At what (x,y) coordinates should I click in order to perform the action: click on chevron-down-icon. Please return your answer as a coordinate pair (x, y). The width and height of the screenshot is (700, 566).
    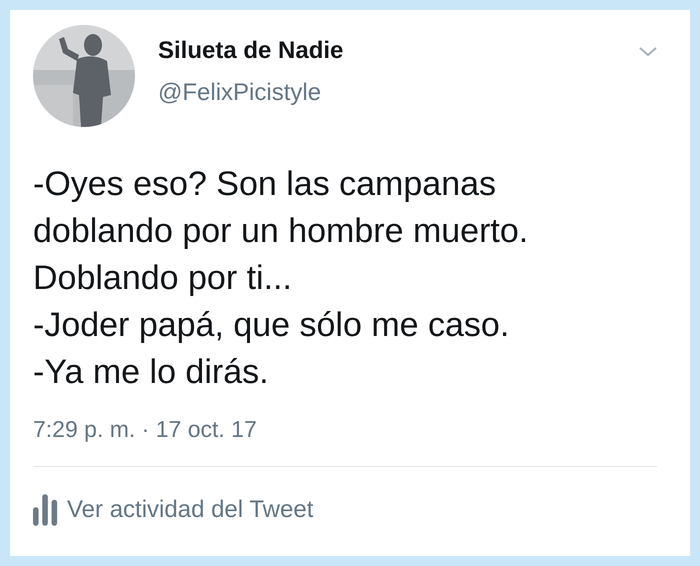
    Looking at the image, I should click on (648, 52).